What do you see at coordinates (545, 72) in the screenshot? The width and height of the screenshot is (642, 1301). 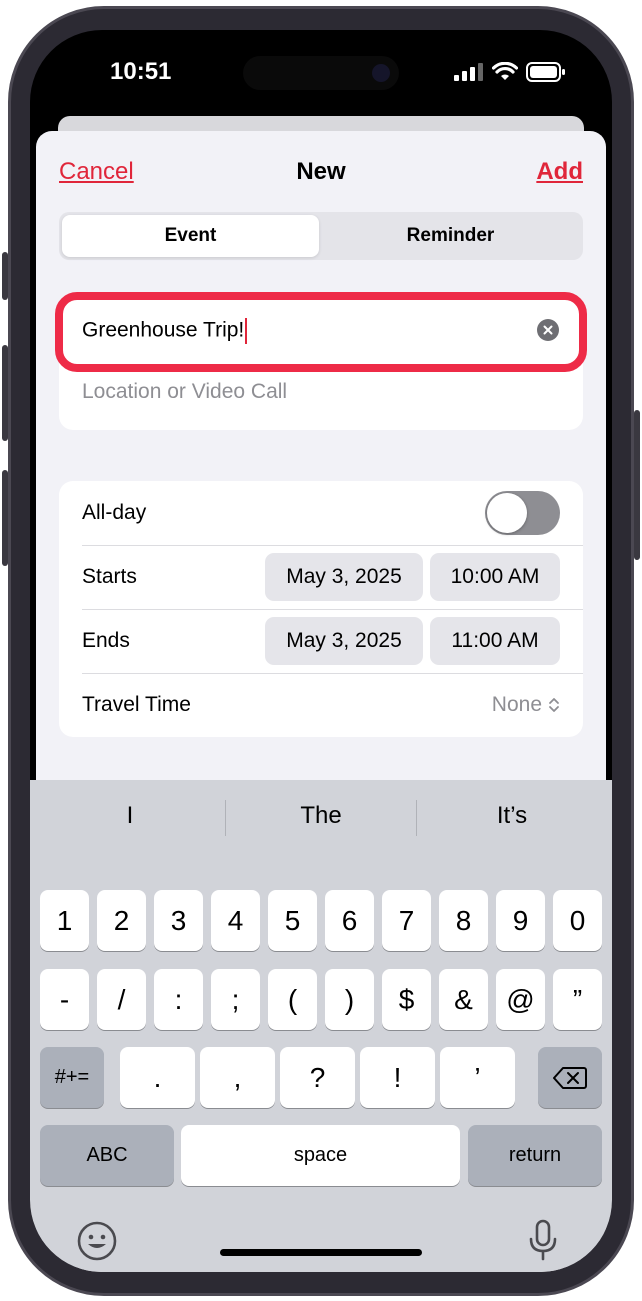 I see `battery-icon` at bounding box center [545, 72].